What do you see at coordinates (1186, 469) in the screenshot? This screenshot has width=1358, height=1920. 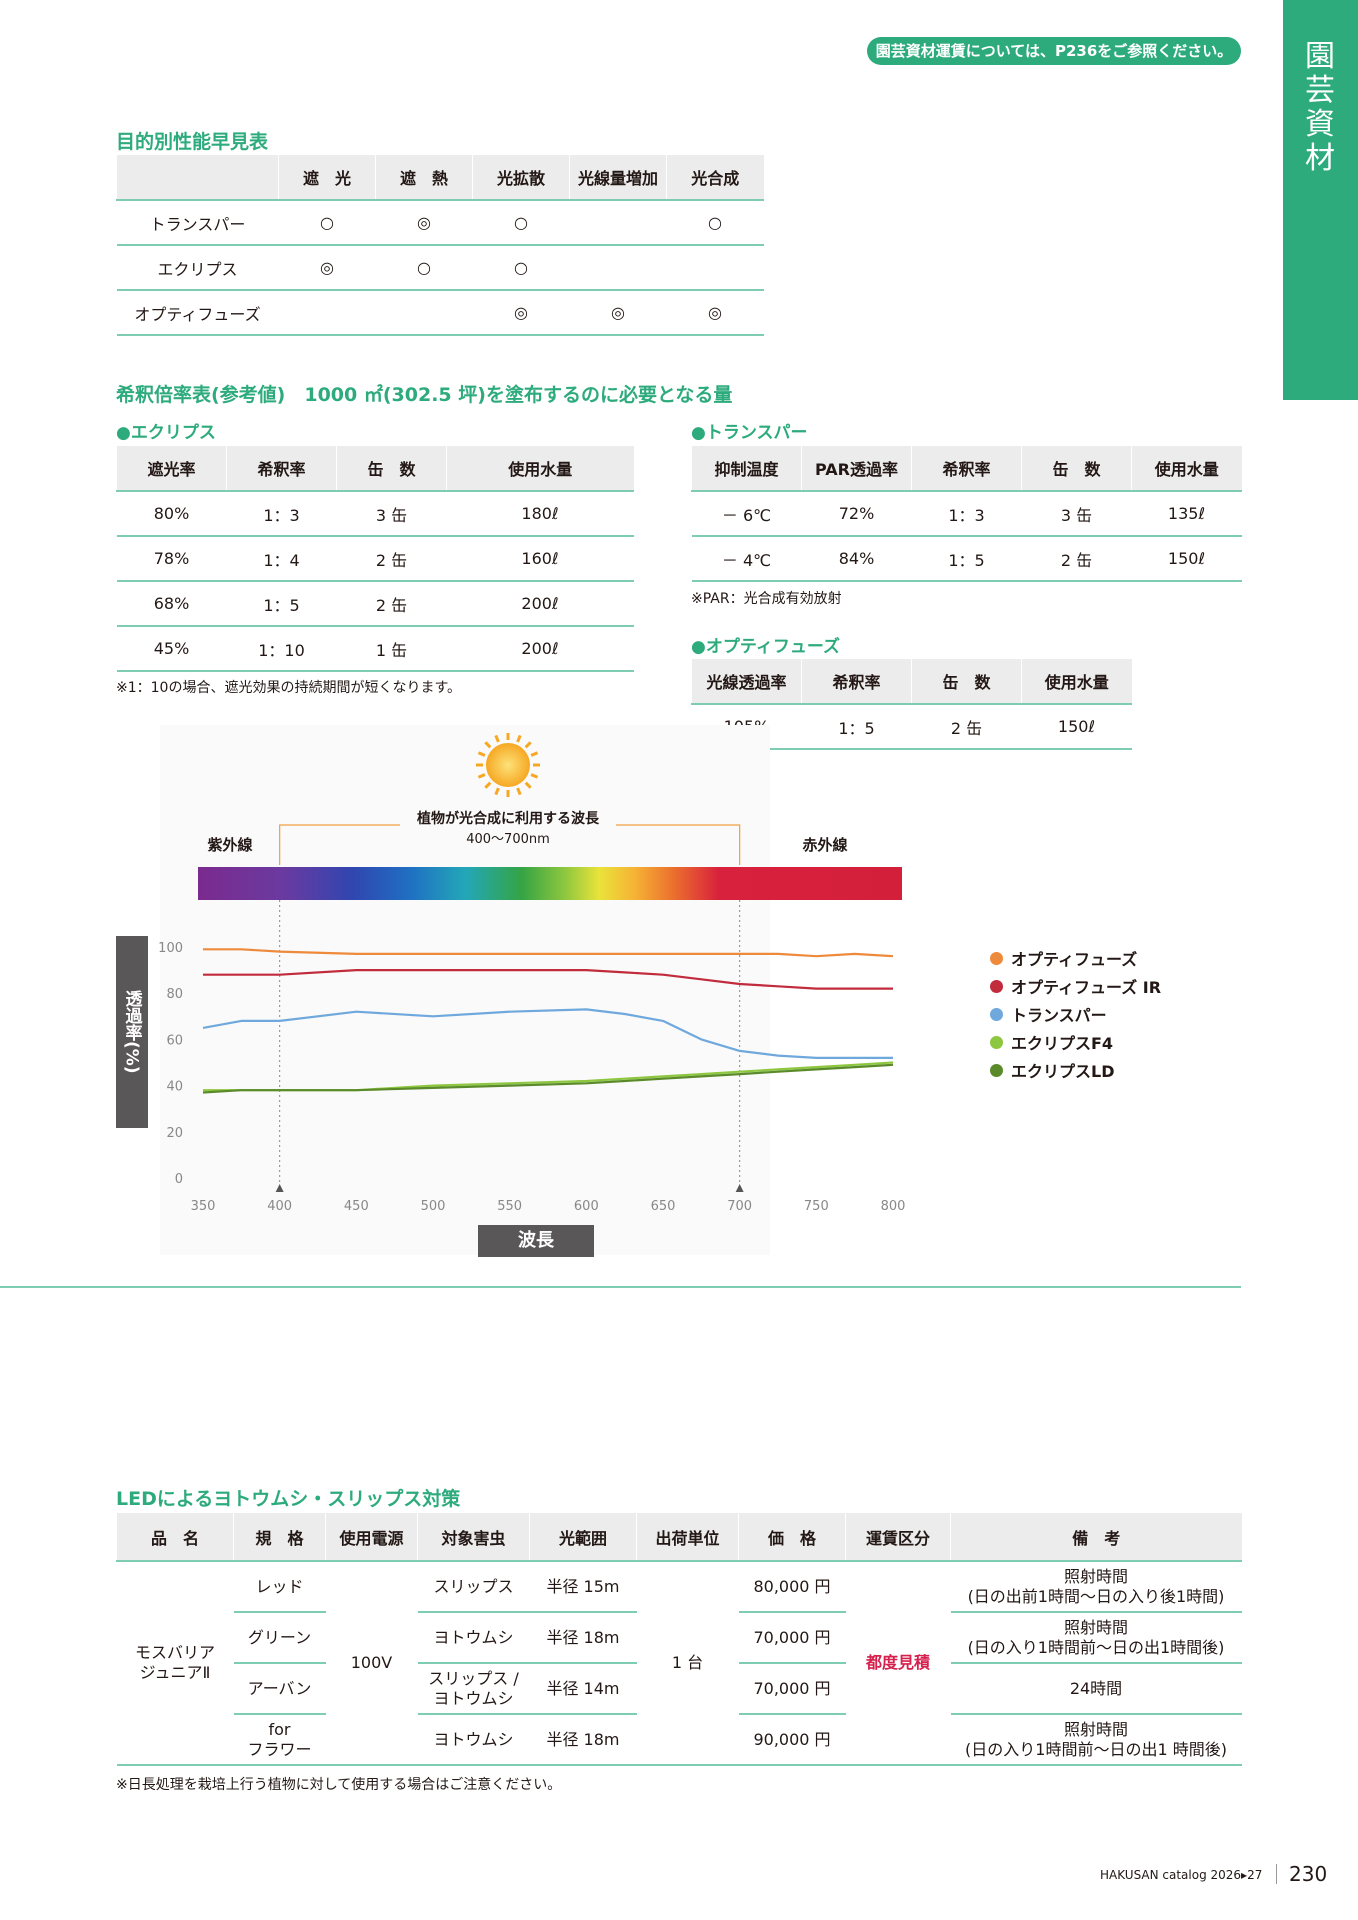 I see `transpar-header: 使用水量` at bounding box center [1186, 469].